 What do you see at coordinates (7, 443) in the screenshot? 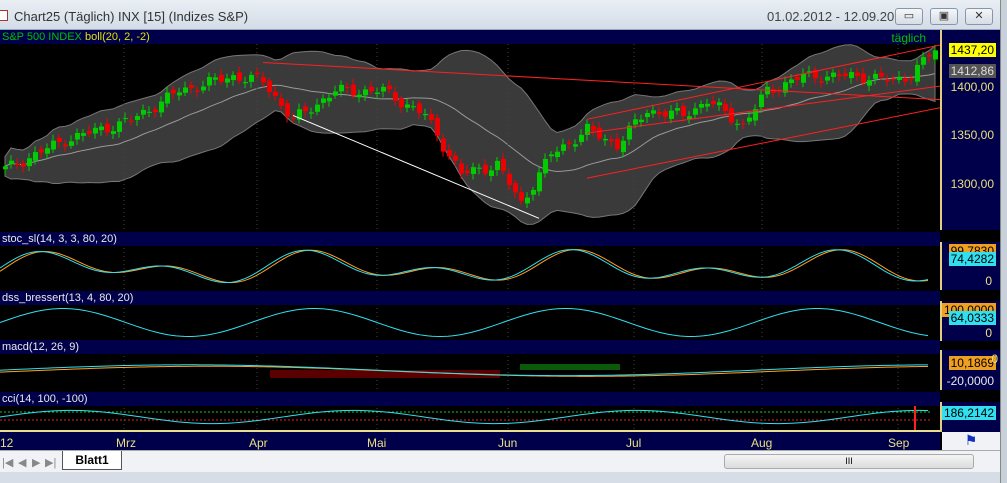
I see `x-label: 12` at bounding box center [7, 443].